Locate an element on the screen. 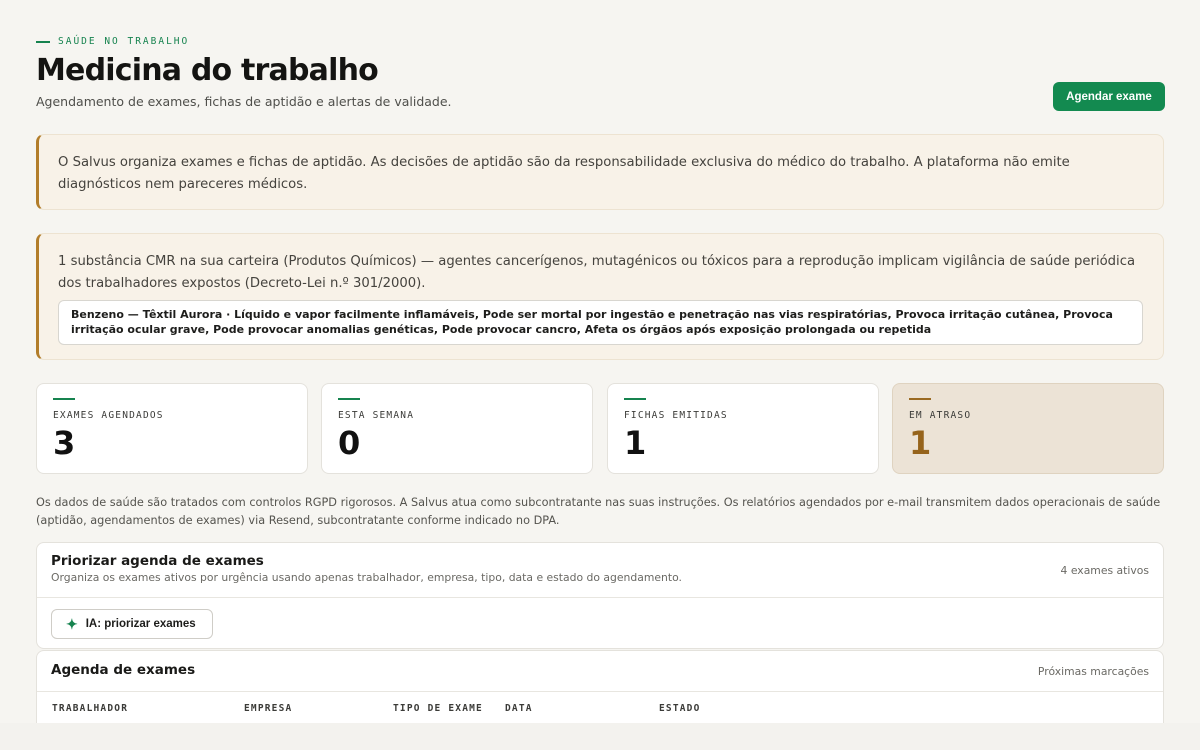  stat-label: EXAMES AGENDADOS is located at coordinates (108, 415).